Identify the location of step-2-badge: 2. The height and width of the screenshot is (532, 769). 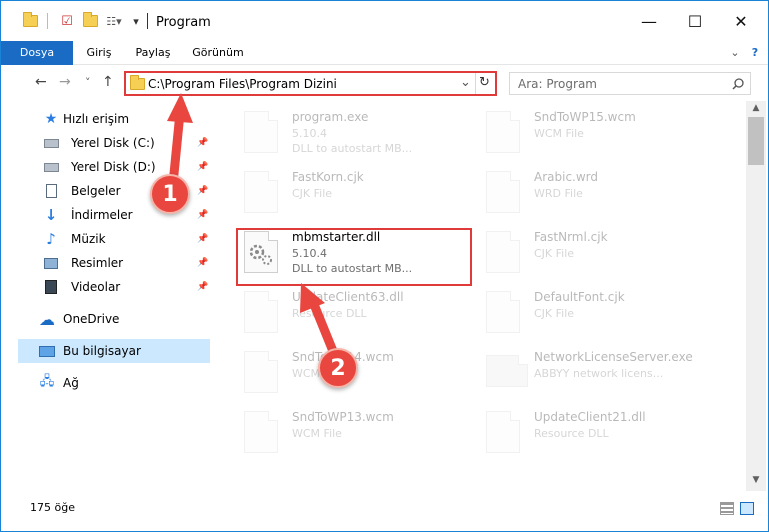
(338, 368).